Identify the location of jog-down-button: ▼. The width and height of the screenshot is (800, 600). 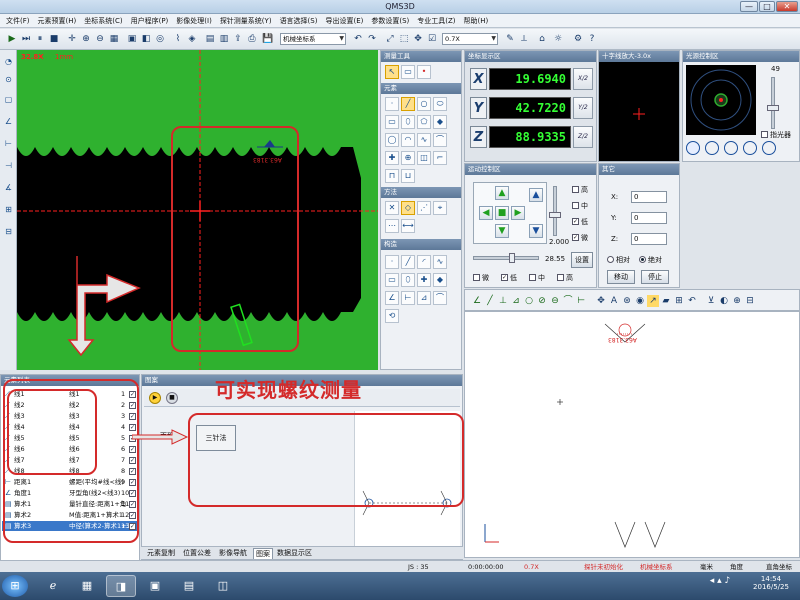
(502, 231).